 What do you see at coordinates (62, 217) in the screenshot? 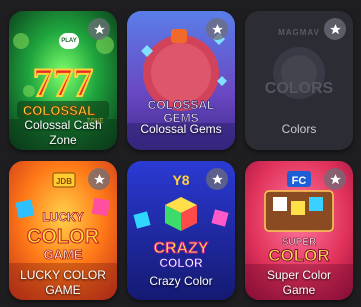
I see `svg-text: LUCKY` at bounding box center [62, 217].